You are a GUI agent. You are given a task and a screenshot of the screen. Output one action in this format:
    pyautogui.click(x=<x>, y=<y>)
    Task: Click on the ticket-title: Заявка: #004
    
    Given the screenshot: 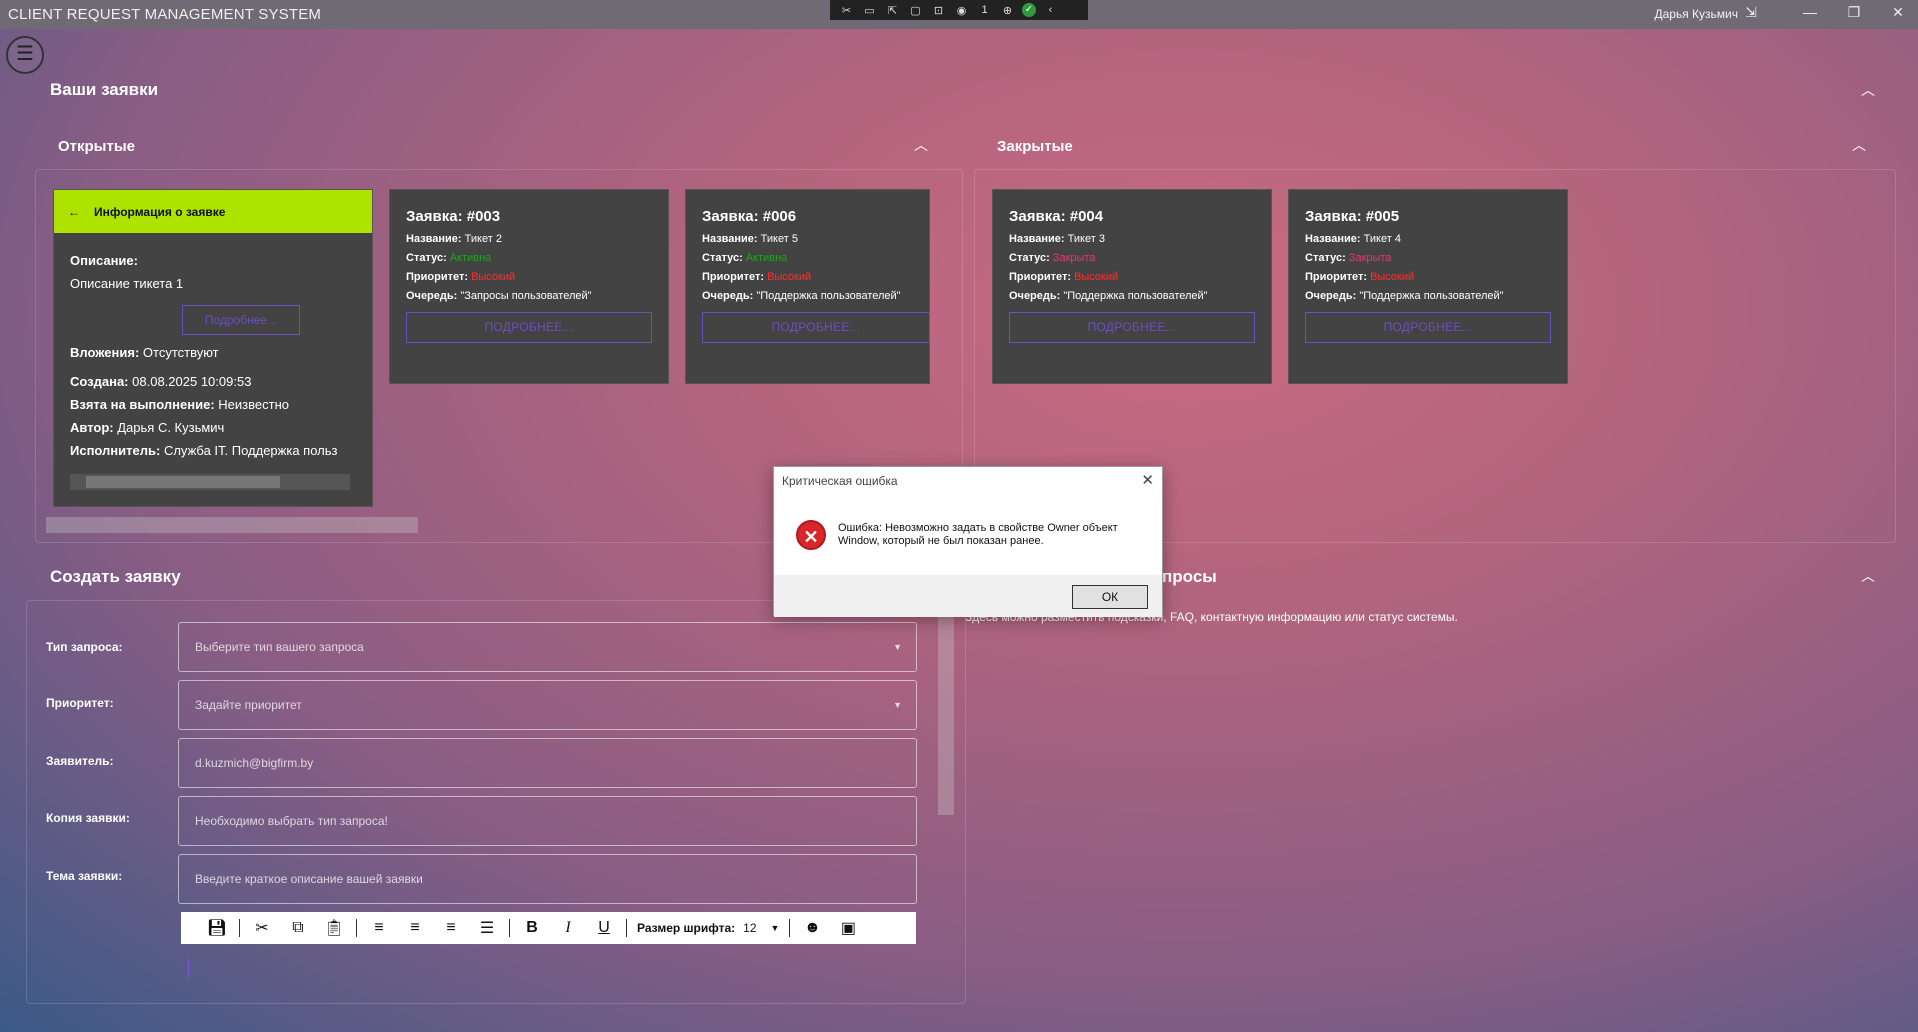 What is the action you would take?
    pyautogui.click(x=1056, y=216)
    